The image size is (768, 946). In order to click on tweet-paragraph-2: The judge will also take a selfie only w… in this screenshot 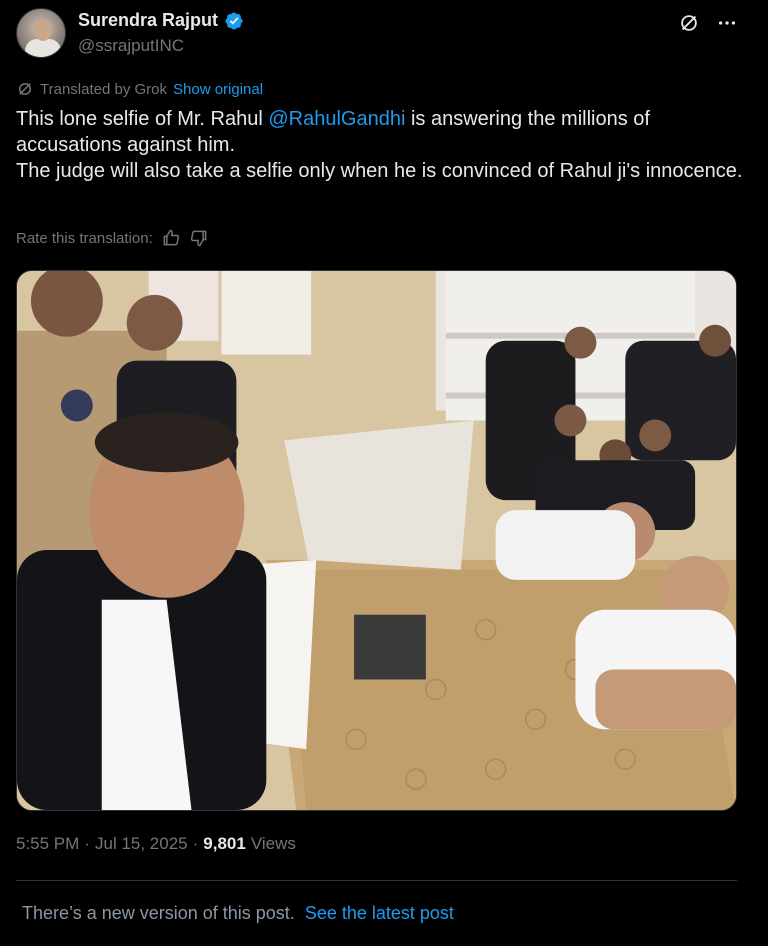, I will do `click(379, 171)`.